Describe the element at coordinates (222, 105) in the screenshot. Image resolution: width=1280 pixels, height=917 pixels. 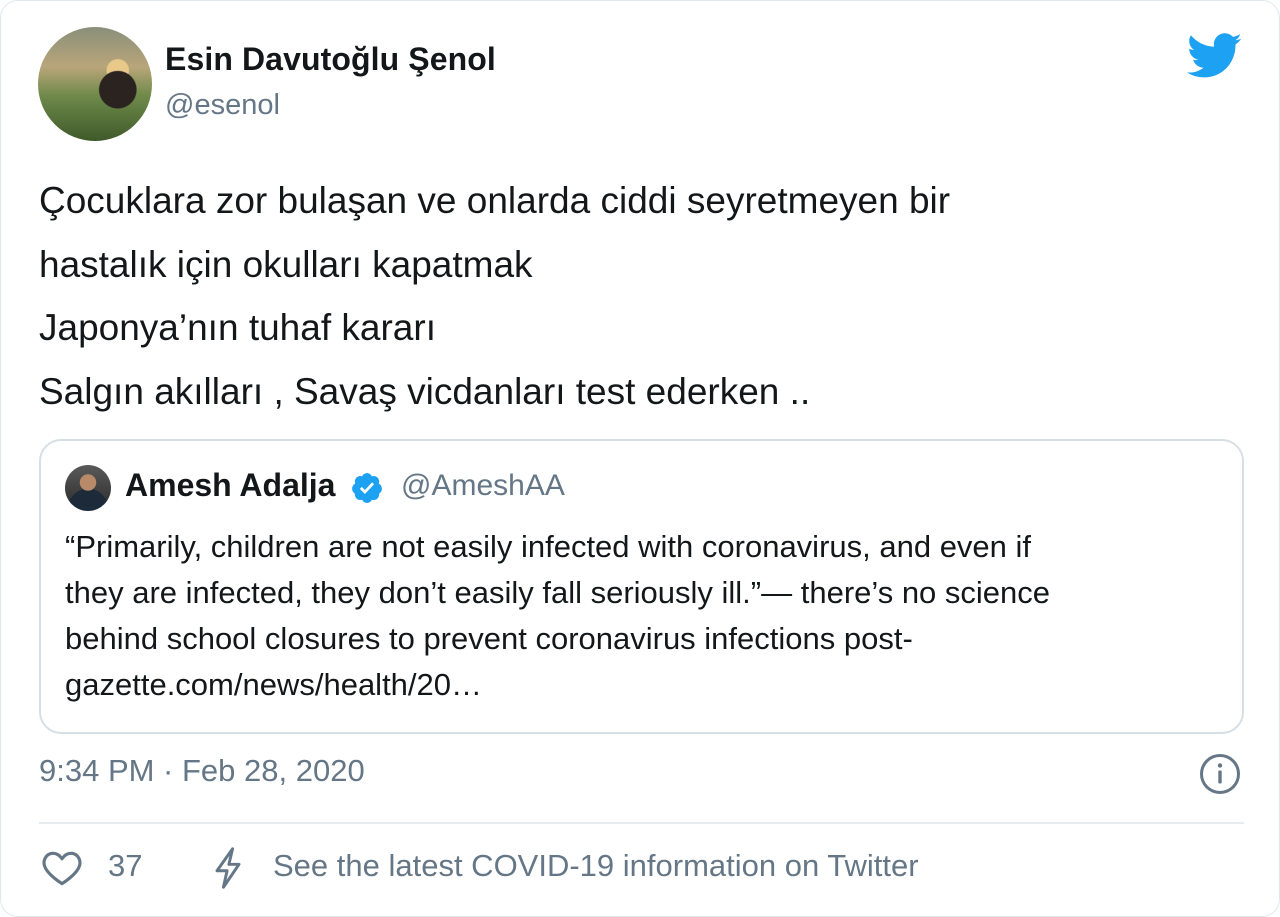
I see `author-handle: @esenol` at that location.